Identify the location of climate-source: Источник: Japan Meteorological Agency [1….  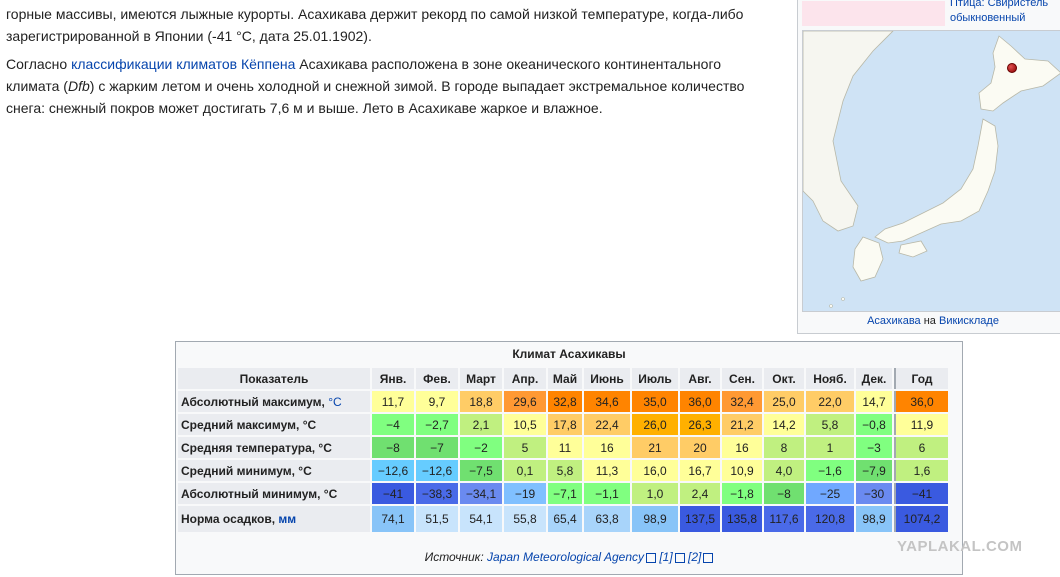
(569, 557).